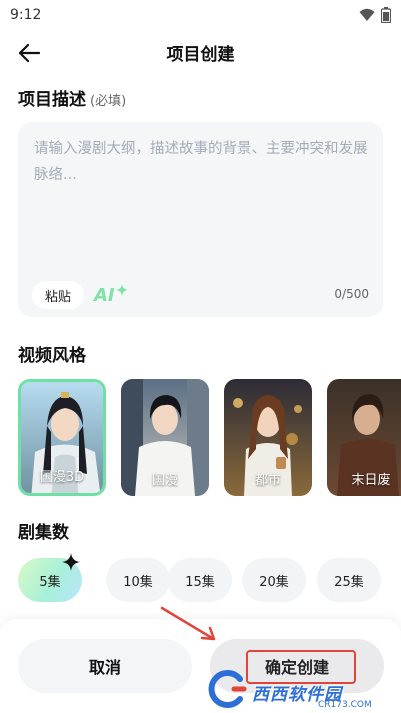 The image size is (401, 713). Describe the element at coordinates (105, 666) in the screenshot. I see `cancel-button: 取消` at that location.